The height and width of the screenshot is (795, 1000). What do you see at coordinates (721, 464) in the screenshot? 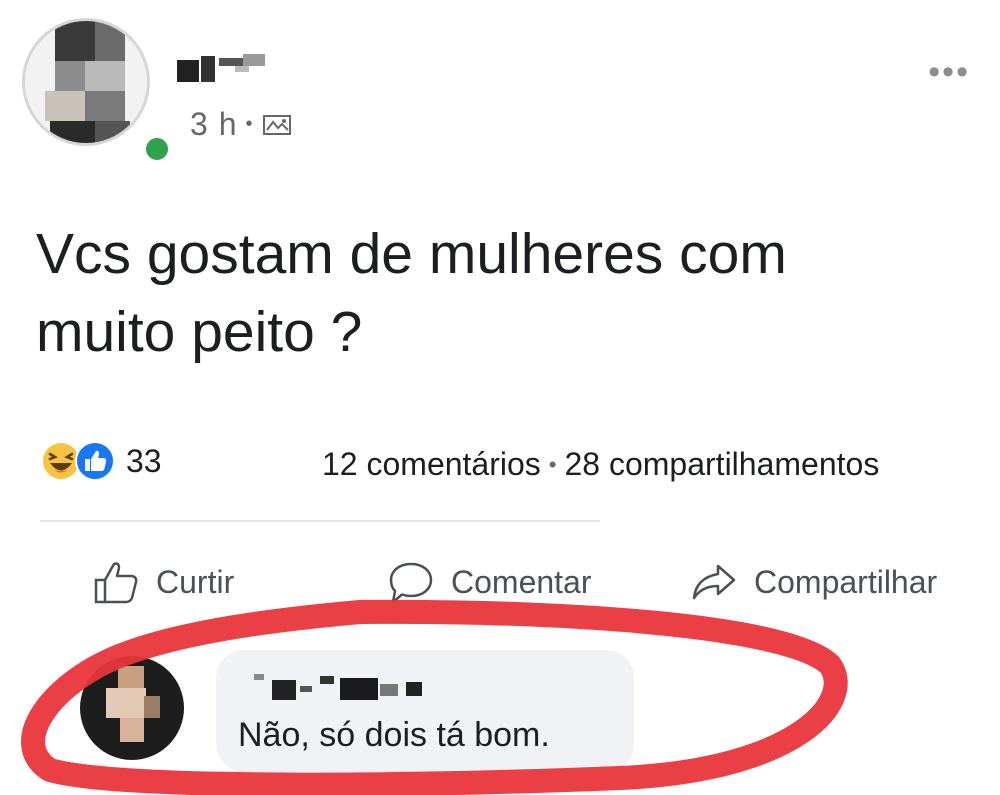
I see `shares-count: 28 compartilhamentos` at bounding box center [721, 464].